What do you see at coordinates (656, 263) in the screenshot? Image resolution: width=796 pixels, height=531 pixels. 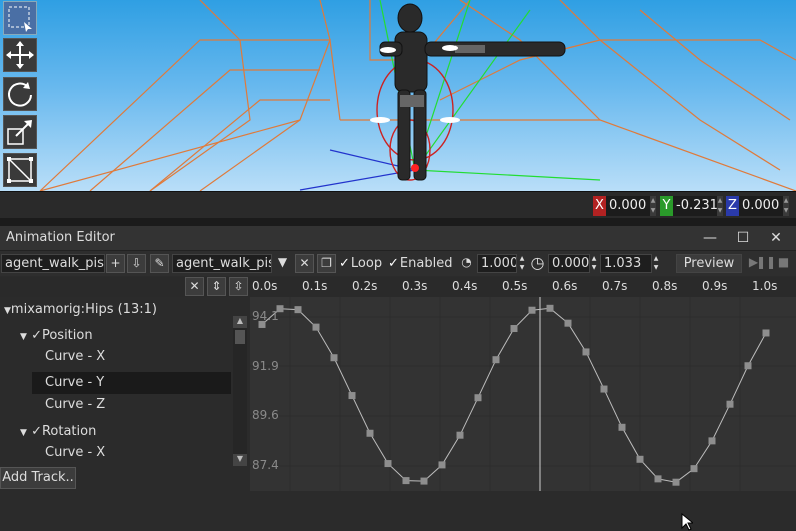 I see `end-spinner-icon: ▲ ▼` at bounding box center [656, 263].